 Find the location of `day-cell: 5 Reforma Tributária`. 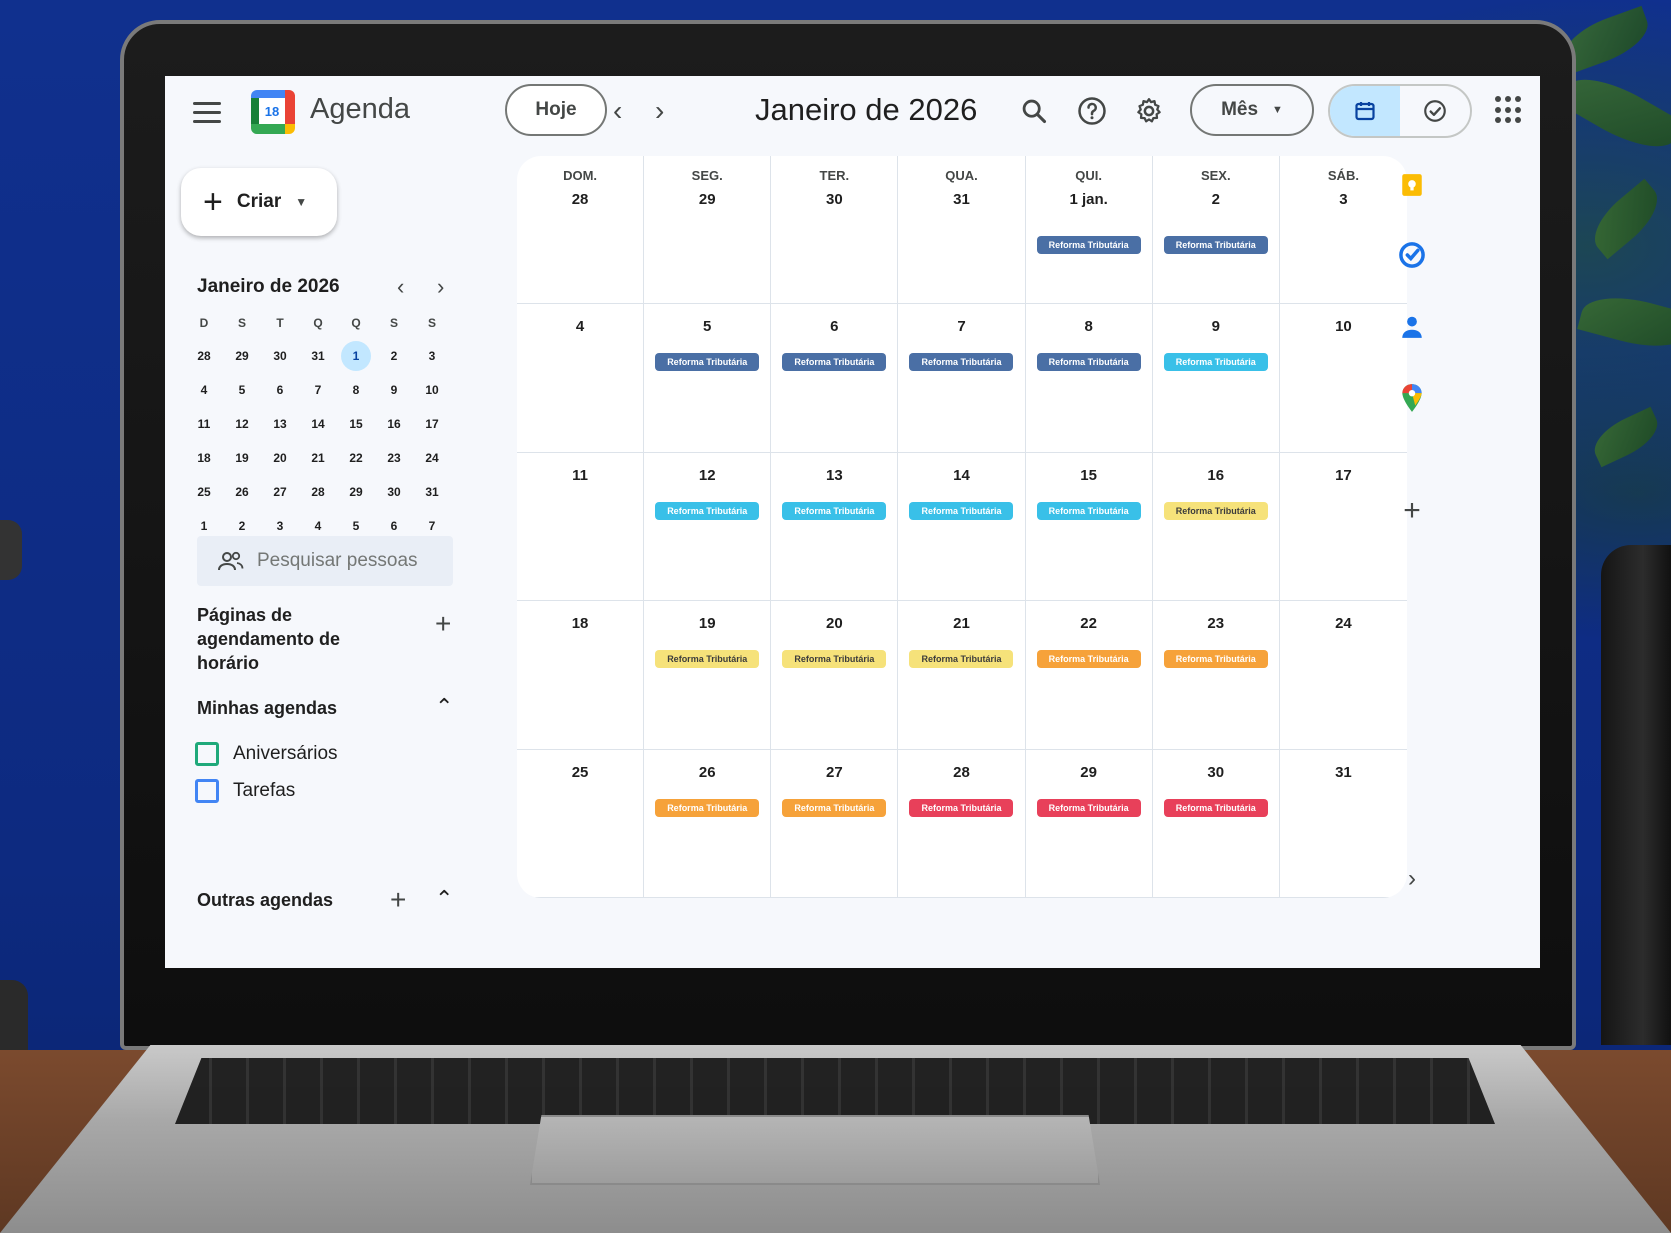

day-cell: 5 Reforma Tributária is located at coordinates (708, 378).